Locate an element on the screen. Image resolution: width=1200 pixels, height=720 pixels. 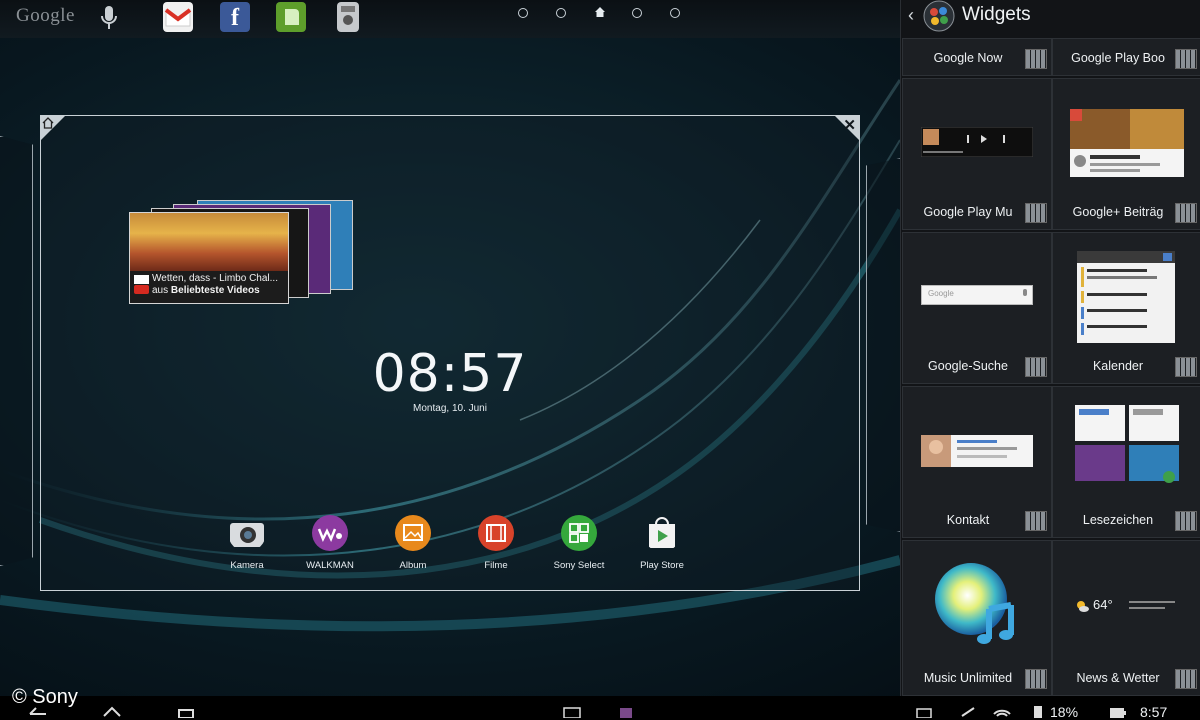
battery-charging-icon is located at coordinates (1038, 712).